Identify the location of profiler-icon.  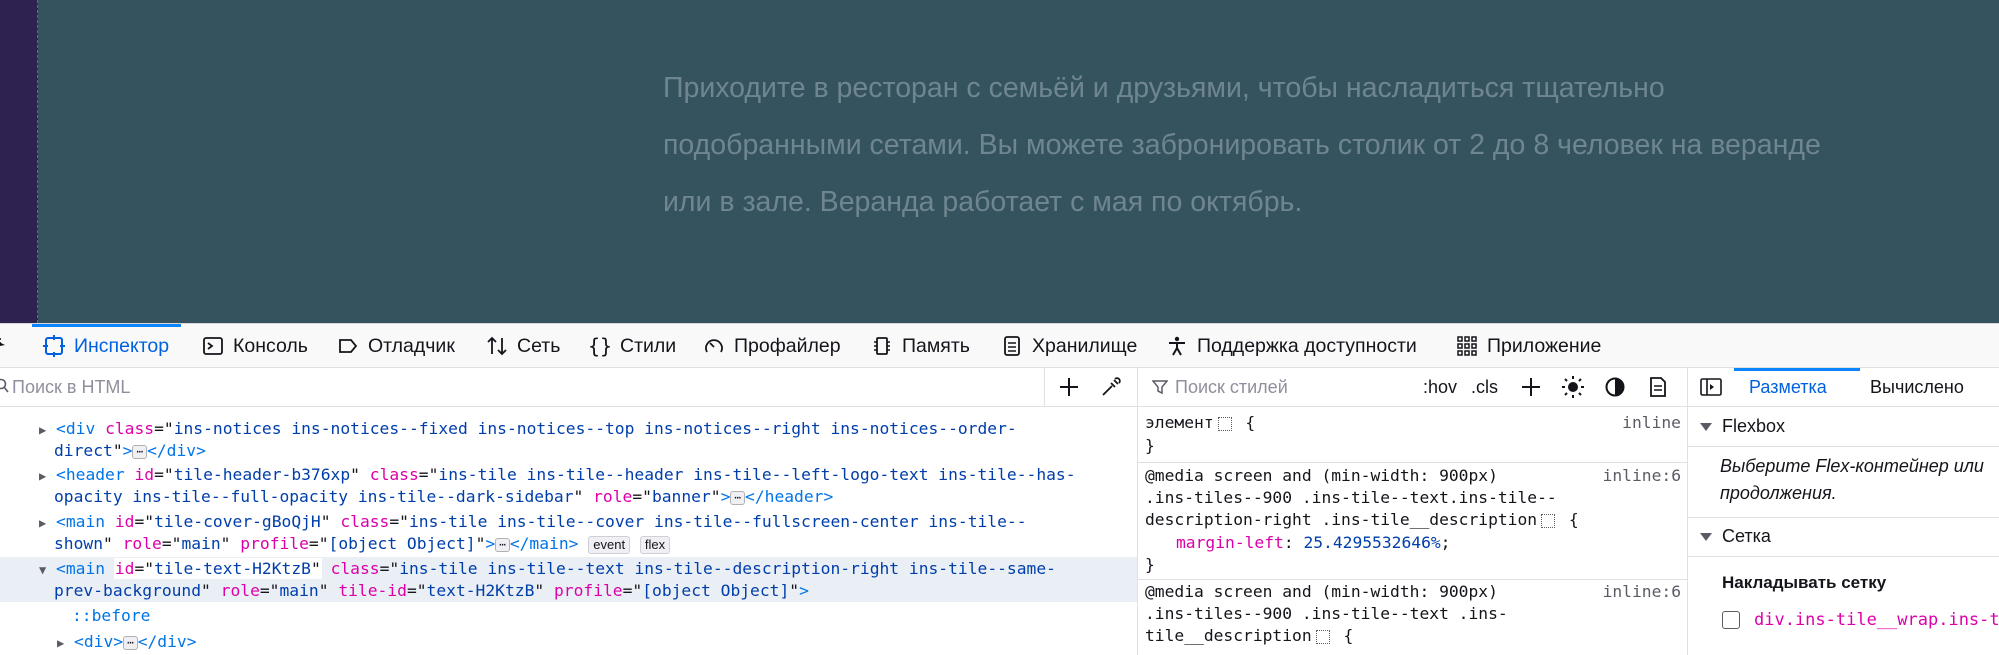
(714, 346).